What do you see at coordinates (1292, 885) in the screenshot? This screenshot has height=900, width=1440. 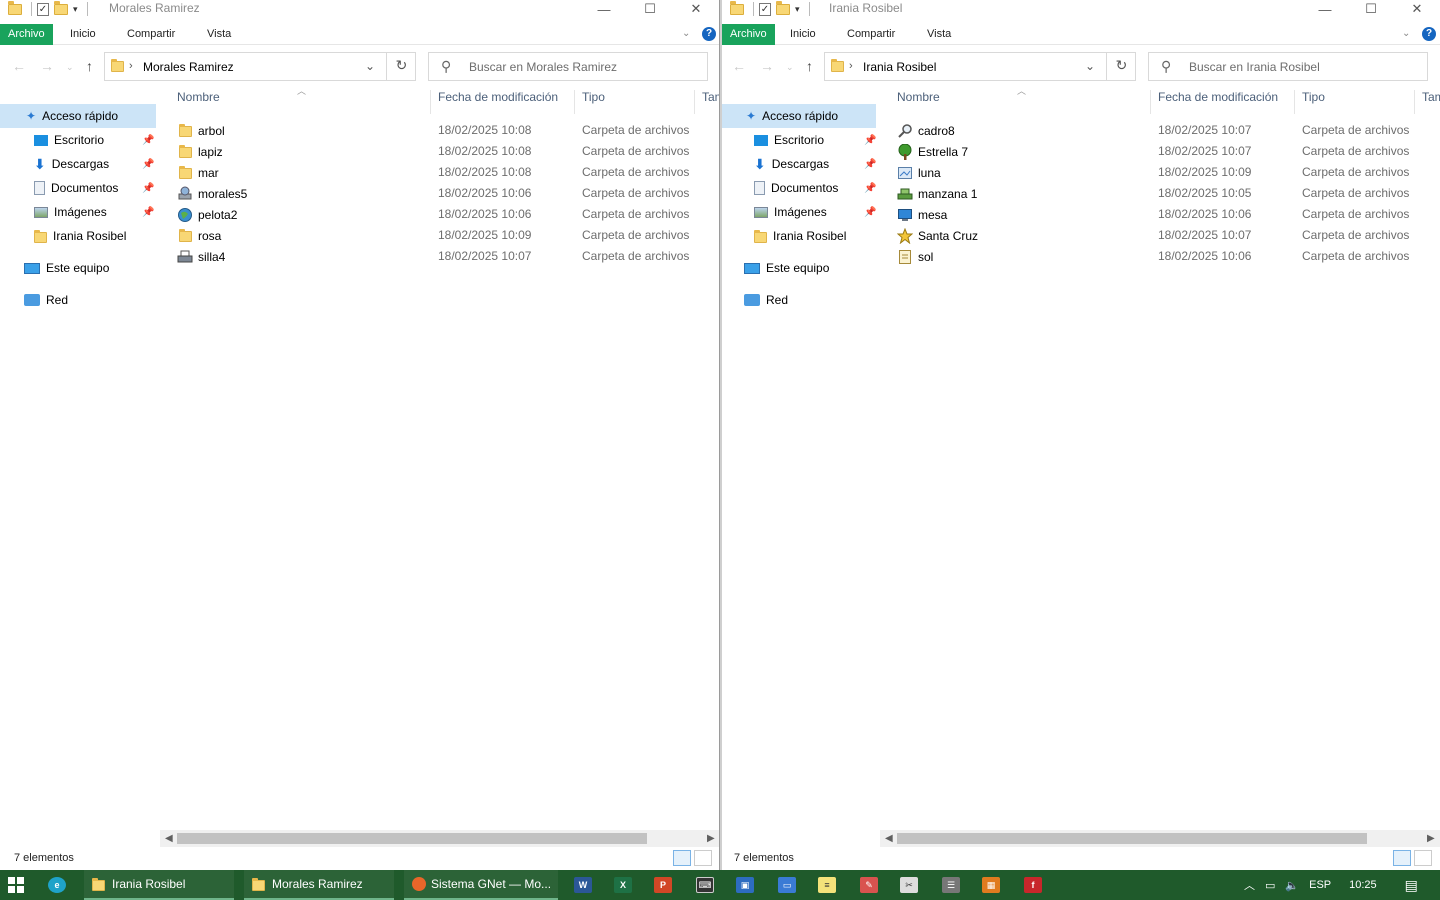 I see `volume-icon: 🔈` at bounding box center [1292, 885].